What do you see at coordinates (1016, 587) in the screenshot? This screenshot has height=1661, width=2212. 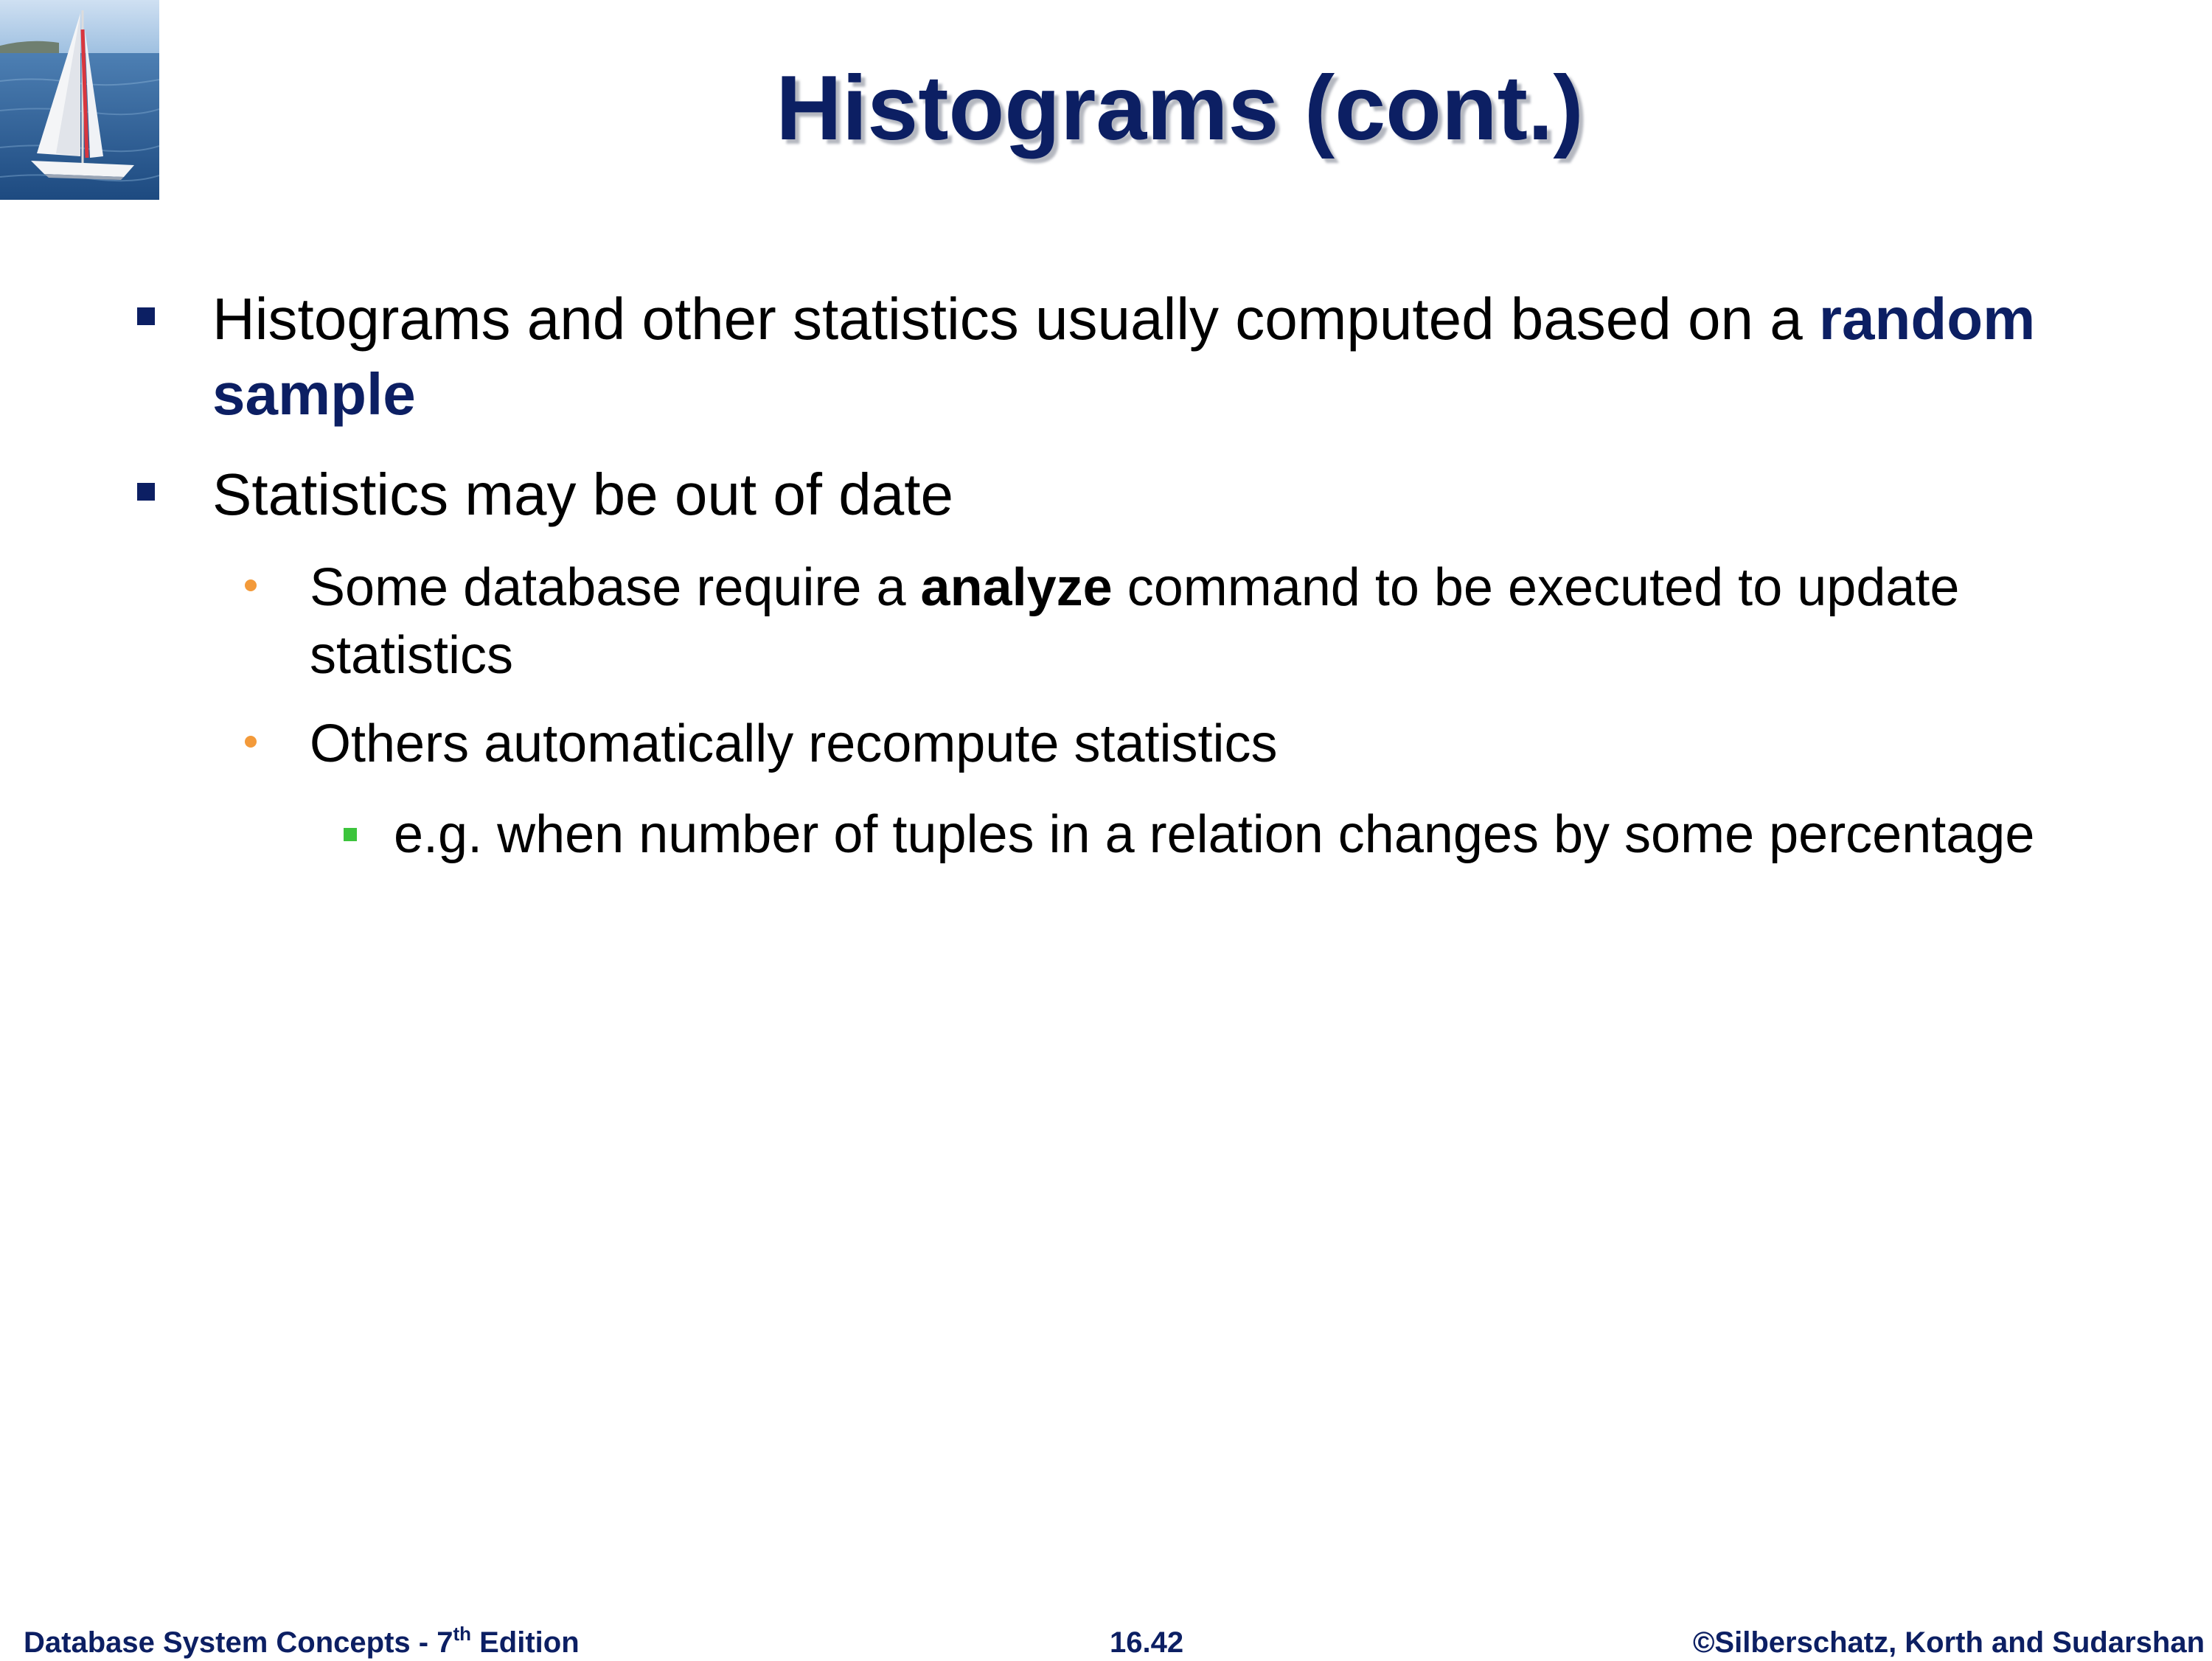 I see `sub-bullet-emphasis: analyze` at bounding box center [1016, 587].